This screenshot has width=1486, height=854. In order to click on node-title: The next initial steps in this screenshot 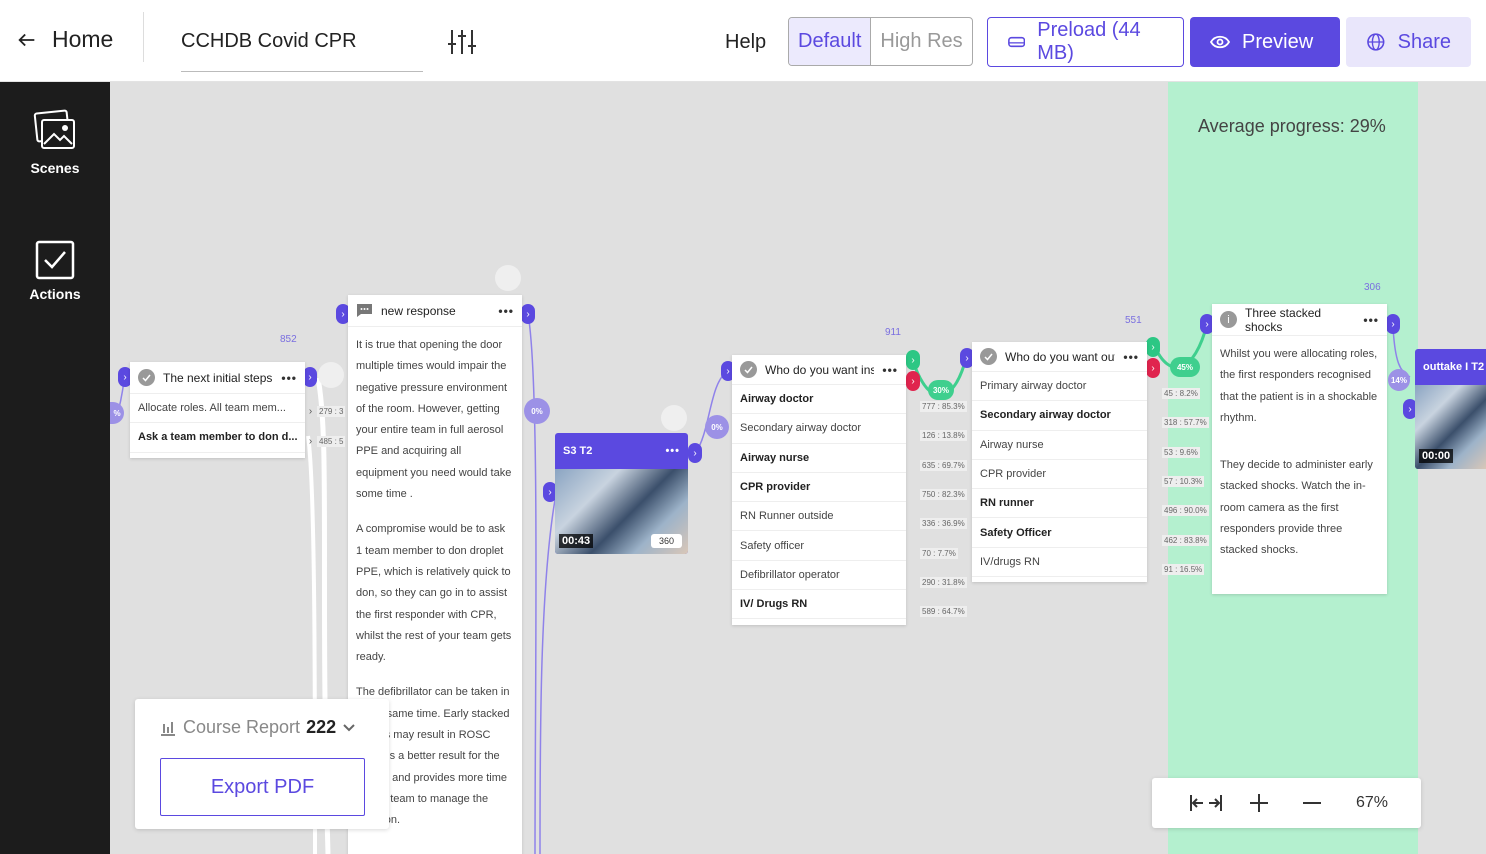, I will do `click(218, 377)`.